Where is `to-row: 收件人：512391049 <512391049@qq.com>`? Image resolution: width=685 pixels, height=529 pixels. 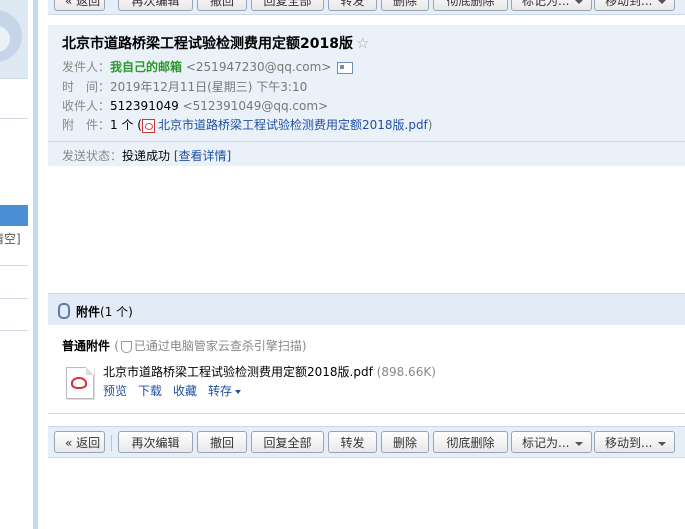 to-row: 收件人：512391049 <512391049@qq.com> is located at coordinates (195, 105).